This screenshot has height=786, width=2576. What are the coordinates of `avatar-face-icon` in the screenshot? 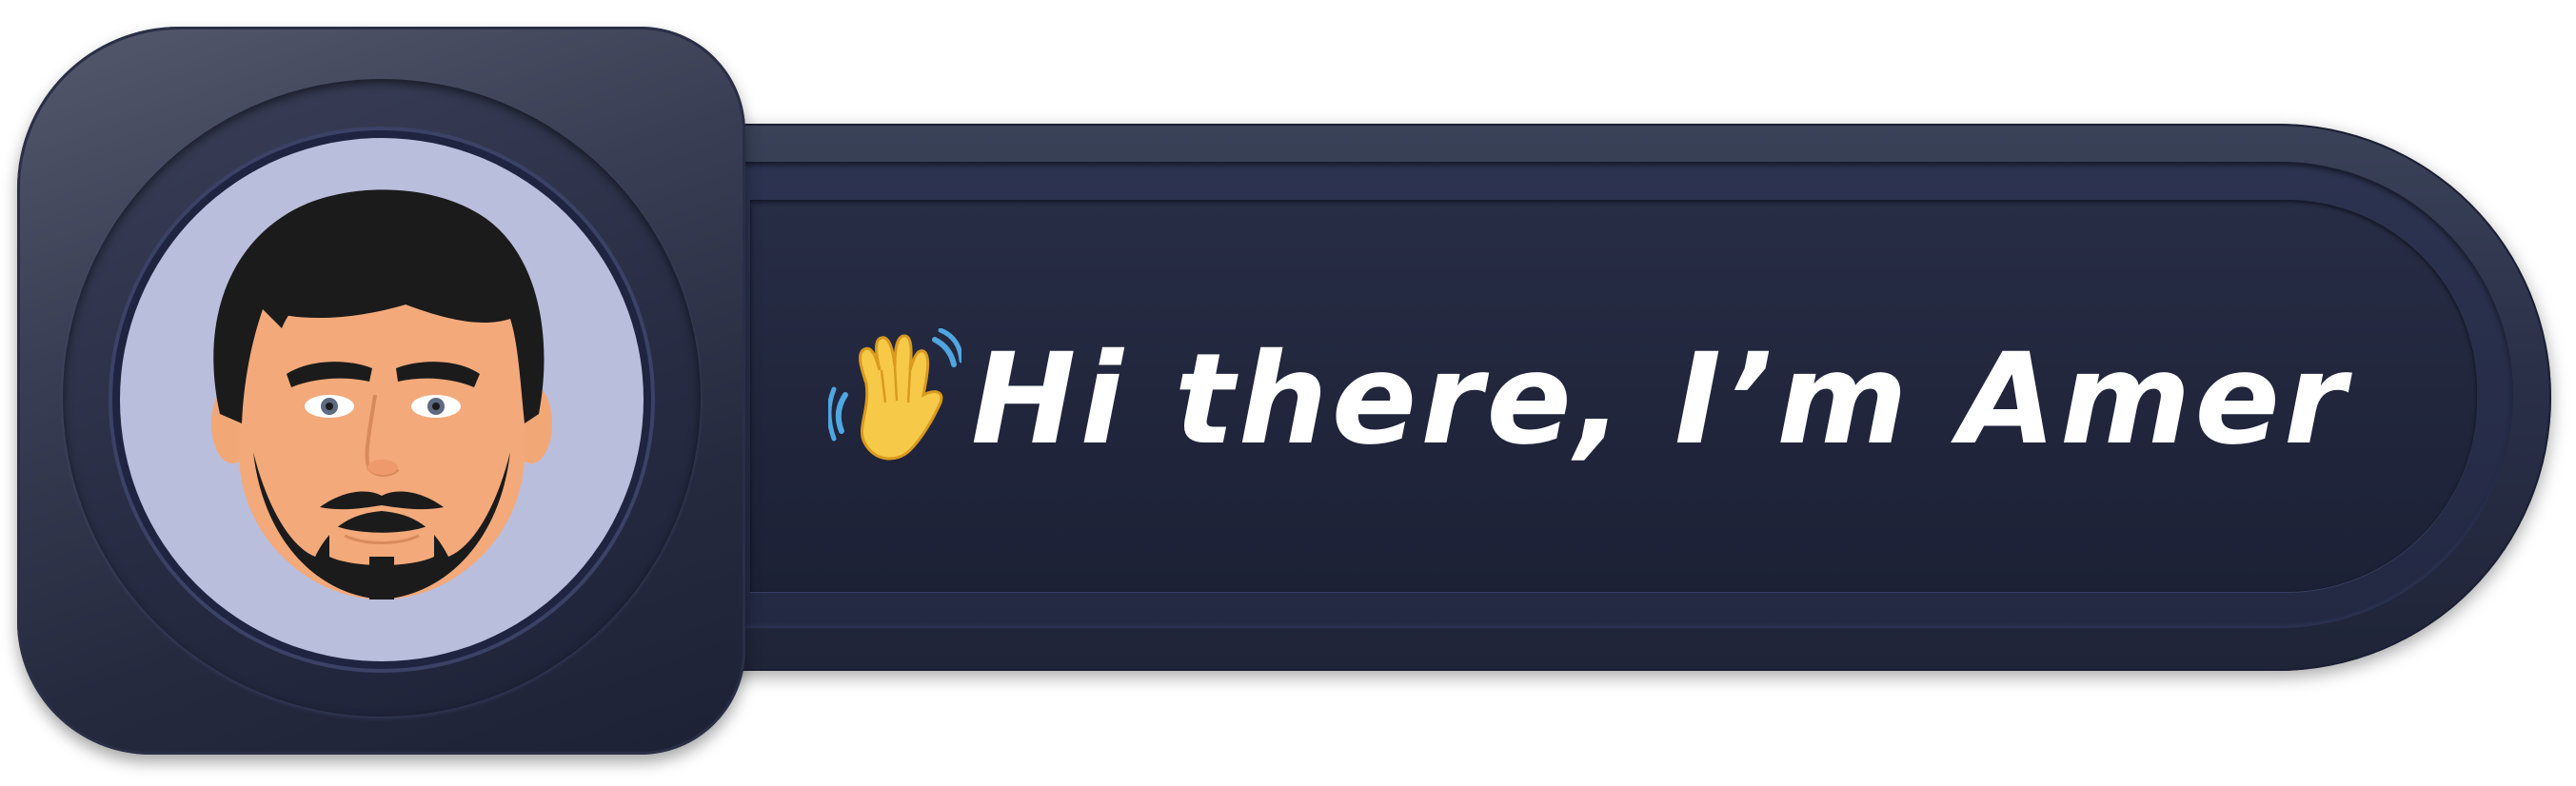 It's located at (381, 394).